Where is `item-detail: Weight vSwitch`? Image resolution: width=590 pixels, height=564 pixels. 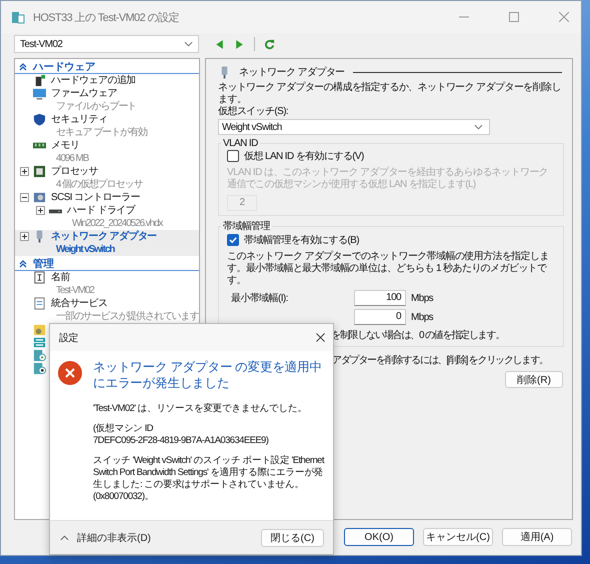
item-detail: Weight vSwitch is located at coordinates (85, 249).